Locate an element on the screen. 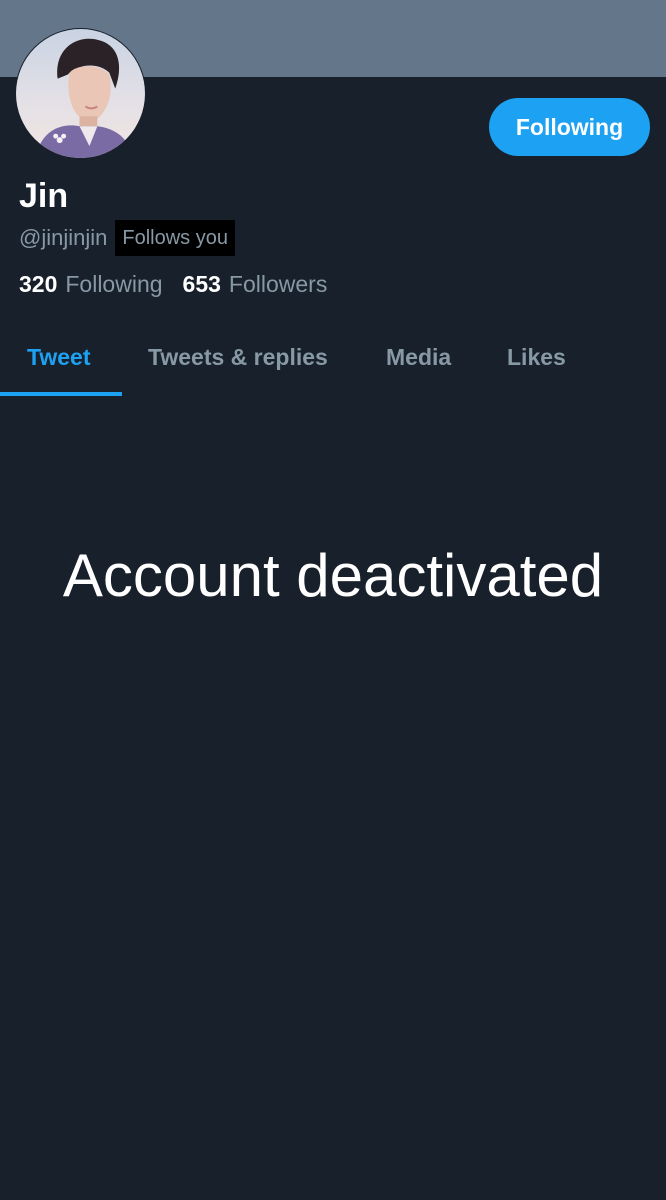  profile-tabs: Tweet Tweets & replies Media Likes is located at coordinates (333, 359).